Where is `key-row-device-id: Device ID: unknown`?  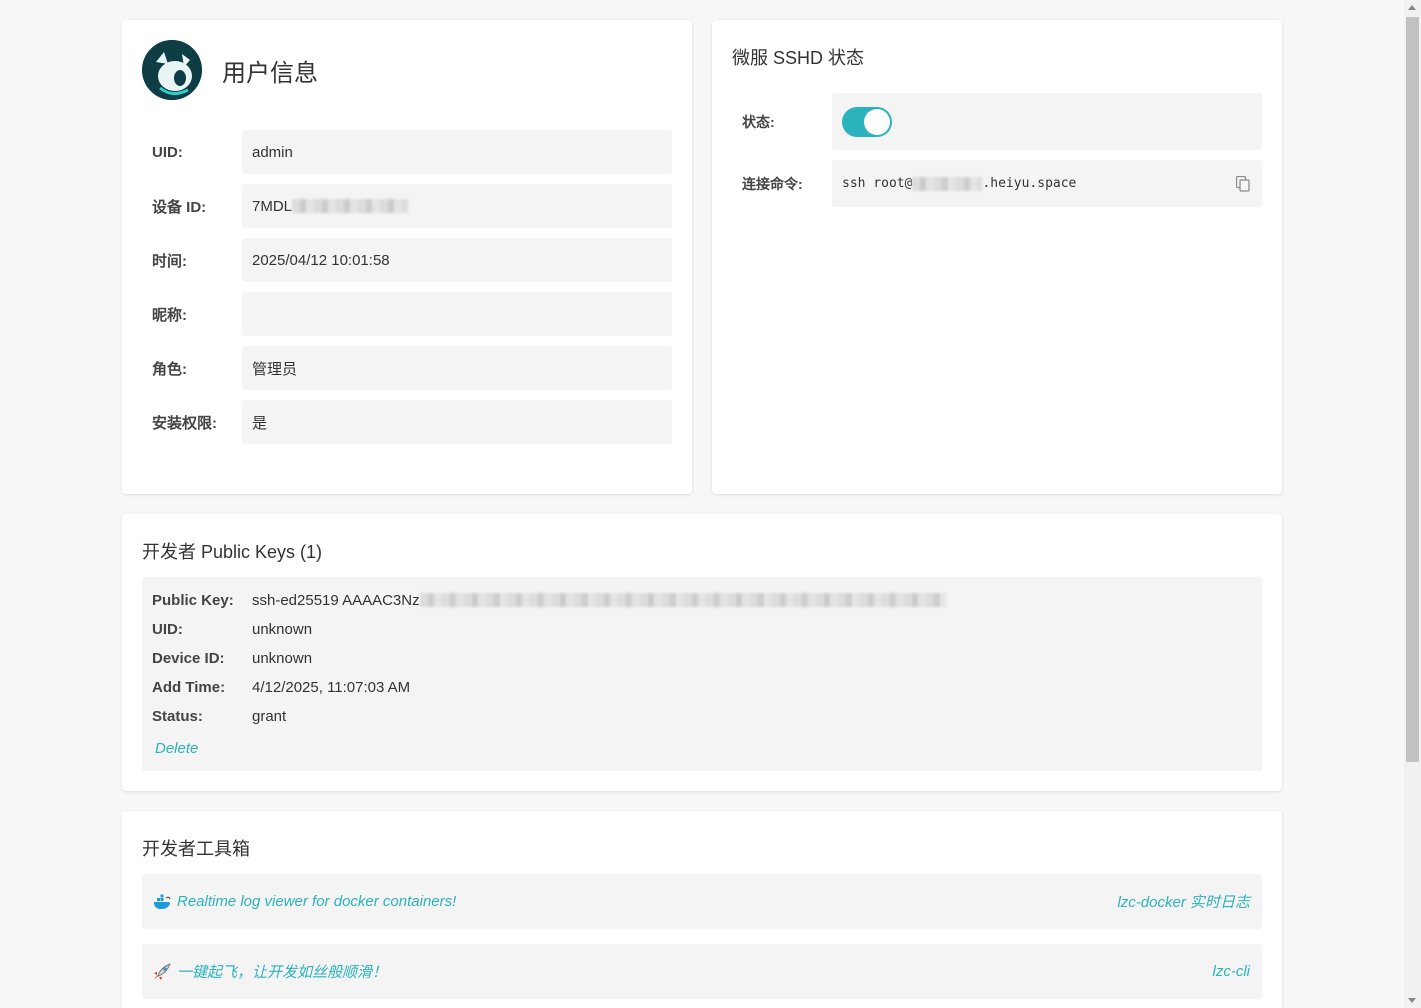
key-row-device-id: Device ID: unknown is located at coordinates (232, 658).